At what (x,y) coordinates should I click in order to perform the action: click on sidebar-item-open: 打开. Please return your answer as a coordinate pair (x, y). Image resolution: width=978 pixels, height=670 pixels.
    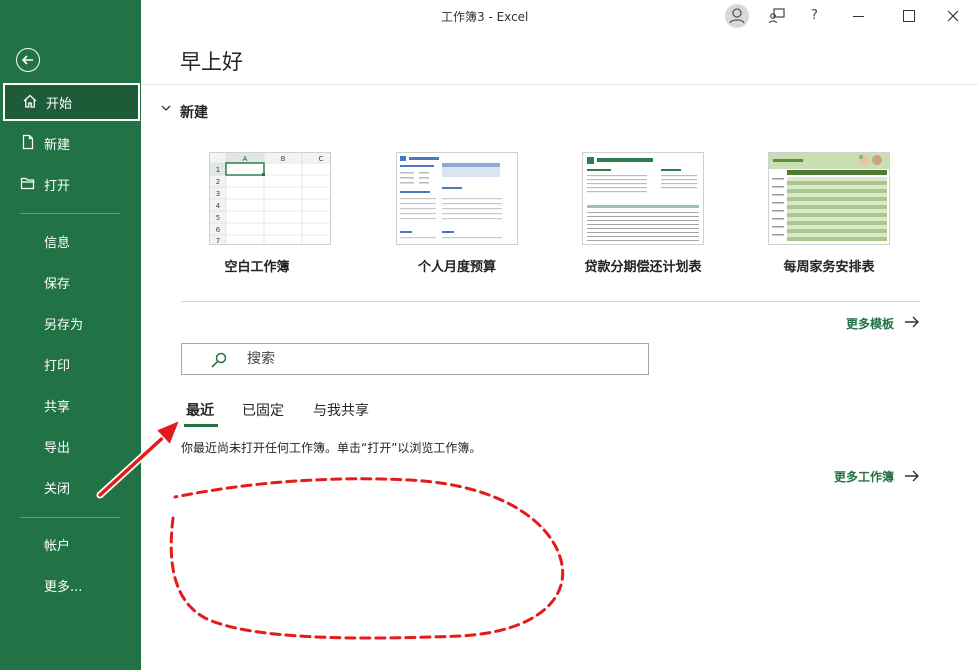
    Looking at the image, I should click on (70, 184).